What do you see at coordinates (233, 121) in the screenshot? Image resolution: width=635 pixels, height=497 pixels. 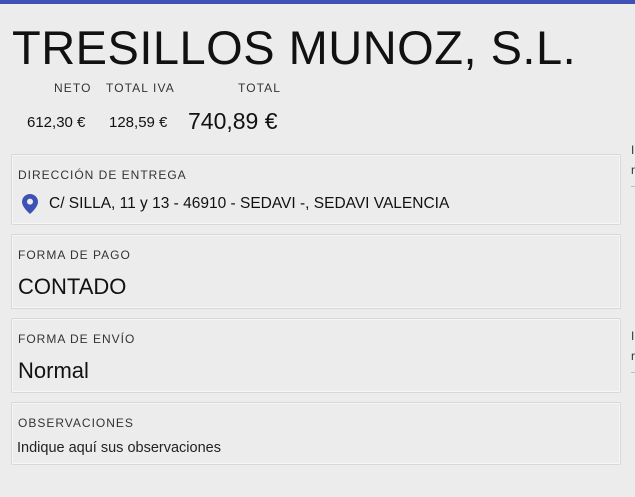 I see `total-value: 740,89 €` at bounding box center [233, 121].